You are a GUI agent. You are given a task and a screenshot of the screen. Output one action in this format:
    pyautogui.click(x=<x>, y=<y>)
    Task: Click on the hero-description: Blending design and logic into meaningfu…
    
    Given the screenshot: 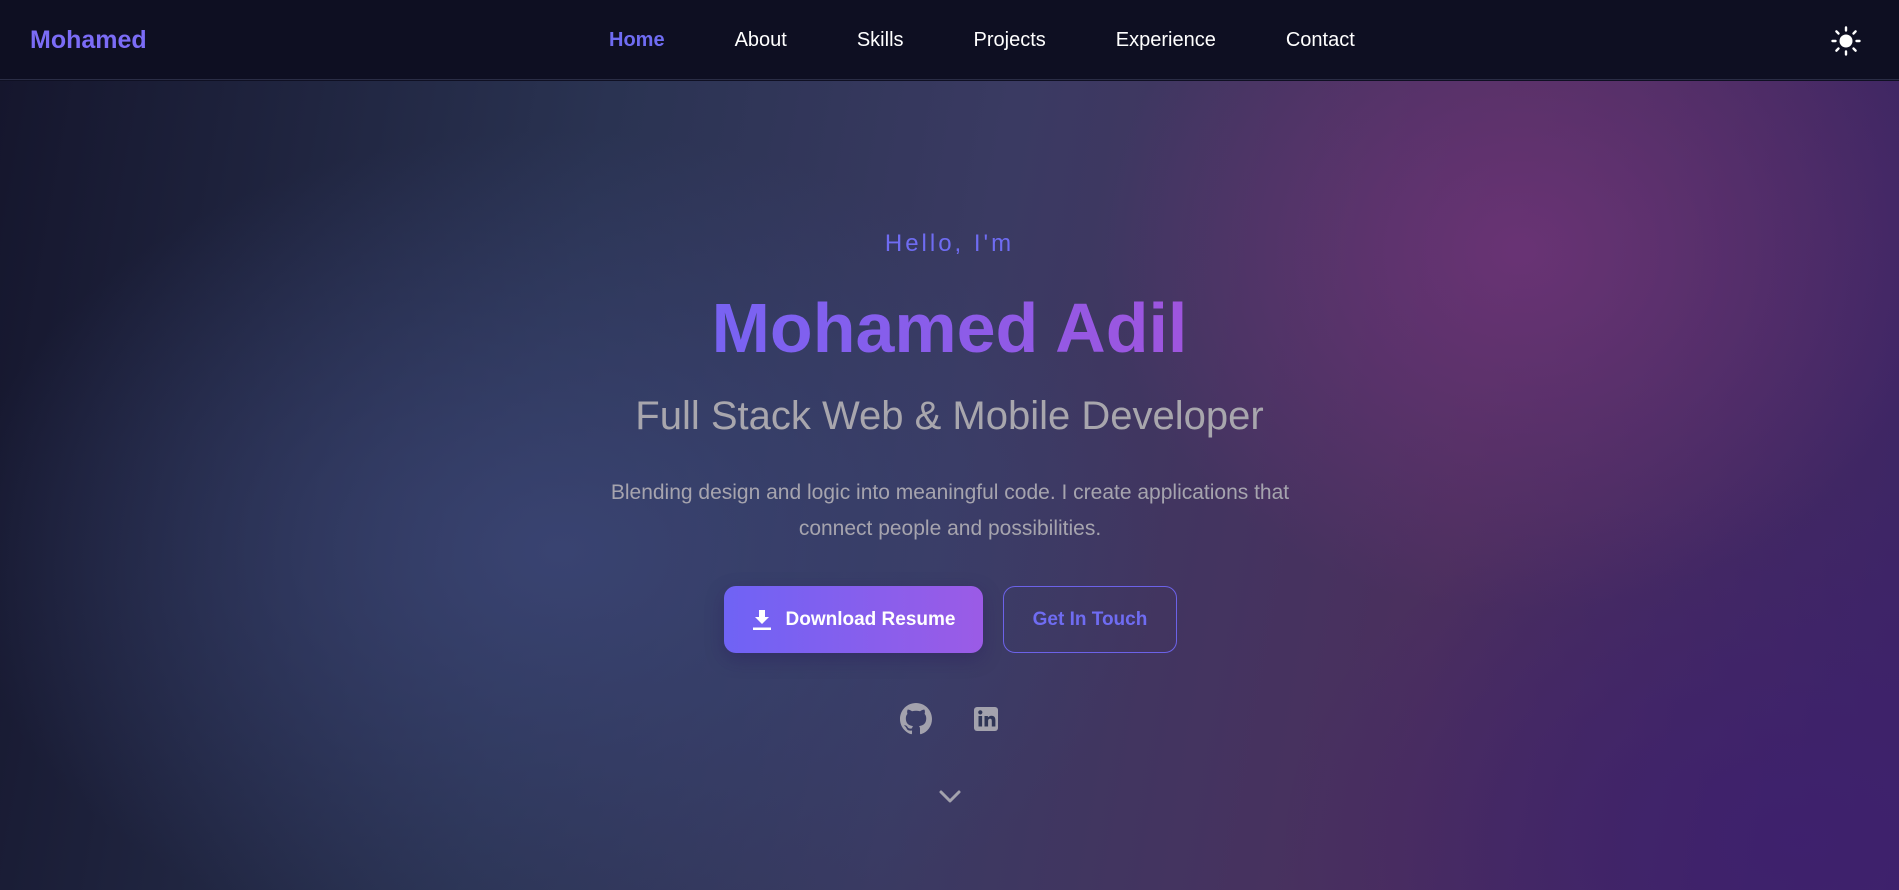 What is the action you would take?
    pyautogui.click(x=950, y=510)
    